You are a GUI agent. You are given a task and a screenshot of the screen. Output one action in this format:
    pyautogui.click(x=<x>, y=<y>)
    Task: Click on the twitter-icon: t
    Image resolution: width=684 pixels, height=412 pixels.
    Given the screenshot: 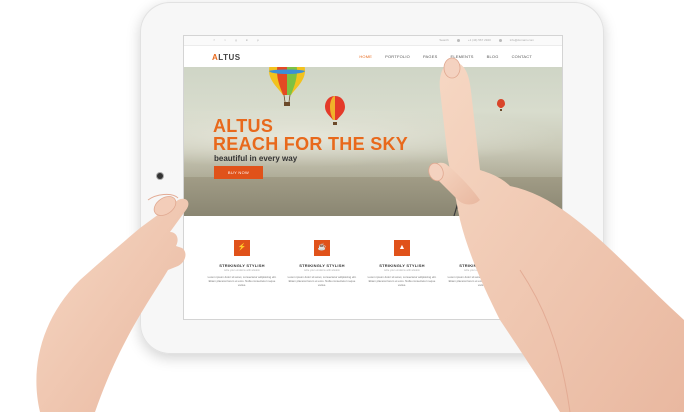 What is the action you would take?
    pyautogui.click(x=225, y=40)
    